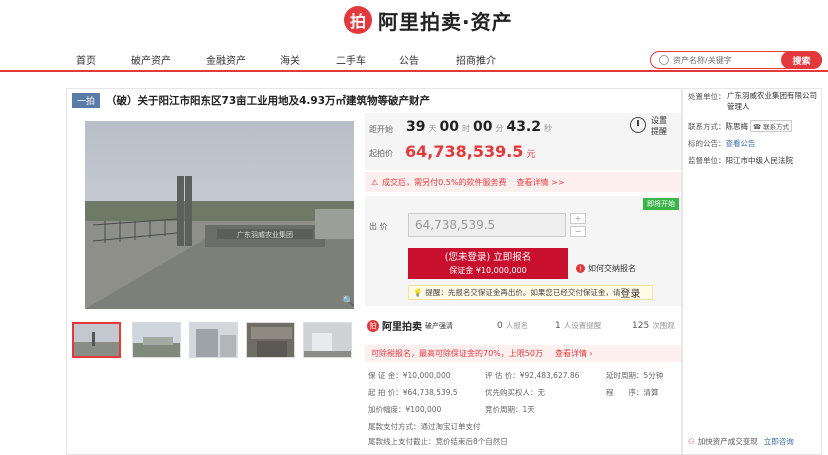 The image size is (828, 455). Describe the element at coordinates (226, 59) in the screenshot. I see `nav-item-financial: 金融资产` at that location.